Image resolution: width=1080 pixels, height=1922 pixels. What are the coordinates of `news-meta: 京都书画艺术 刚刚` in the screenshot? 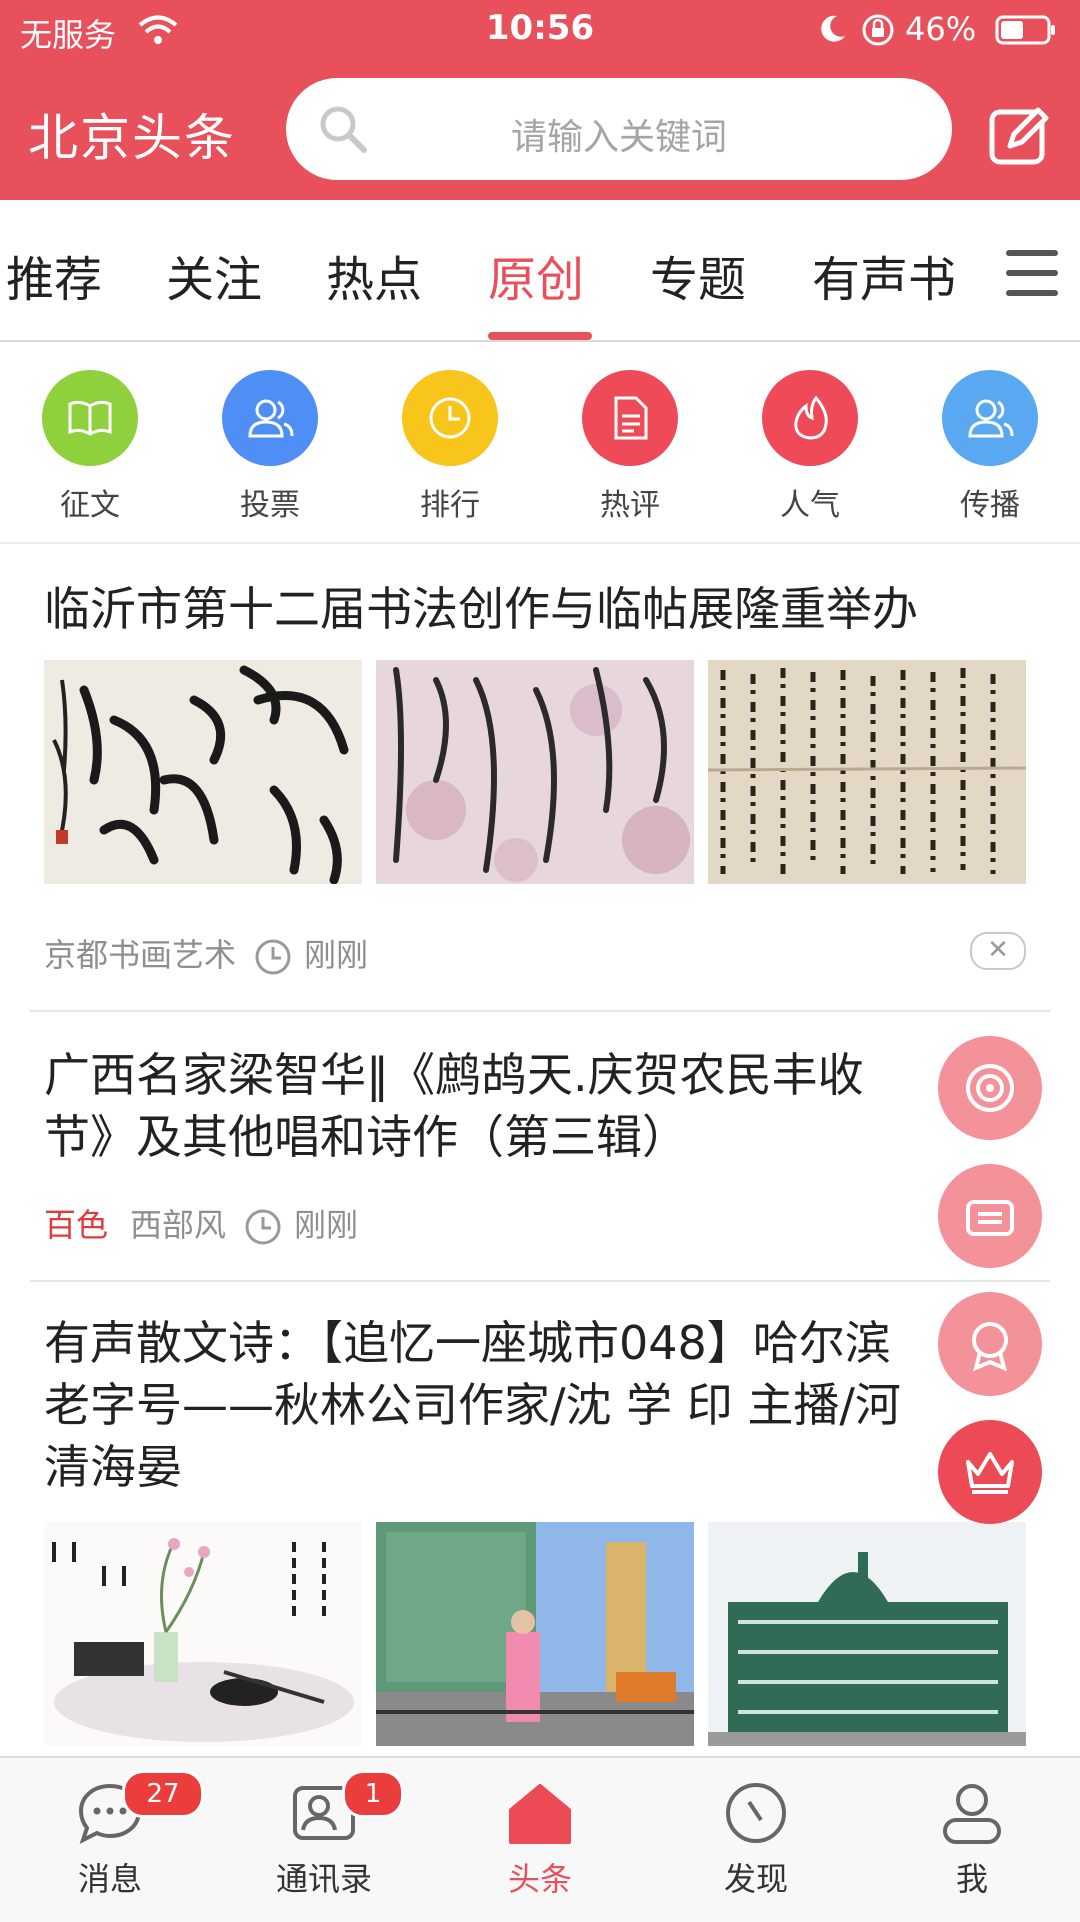 It's located at (206, 953).